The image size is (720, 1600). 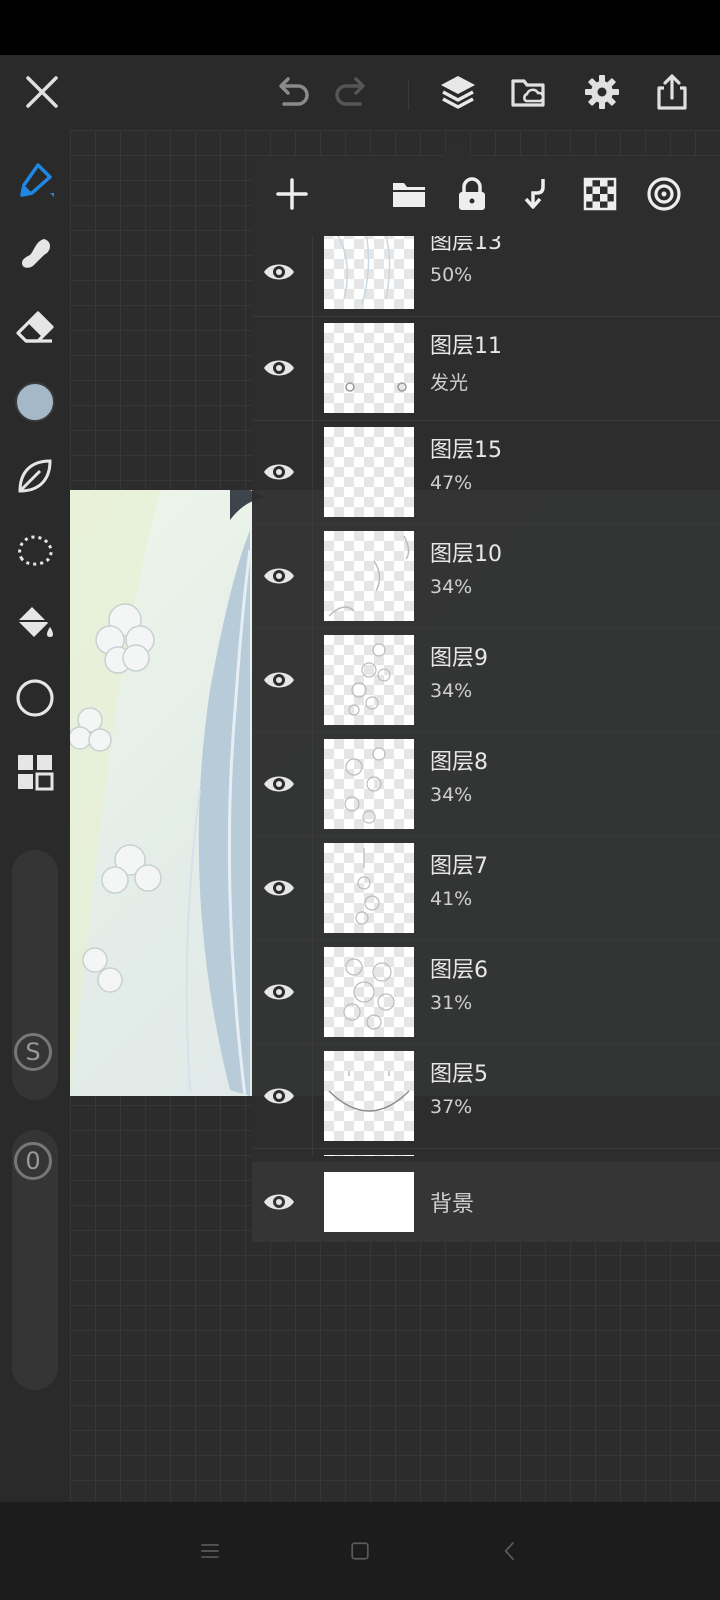 What do you see at coordinates (486, 992) in the screenshot?
I see `layer-row: 图层6 31%` at bounding box center [486, 992].